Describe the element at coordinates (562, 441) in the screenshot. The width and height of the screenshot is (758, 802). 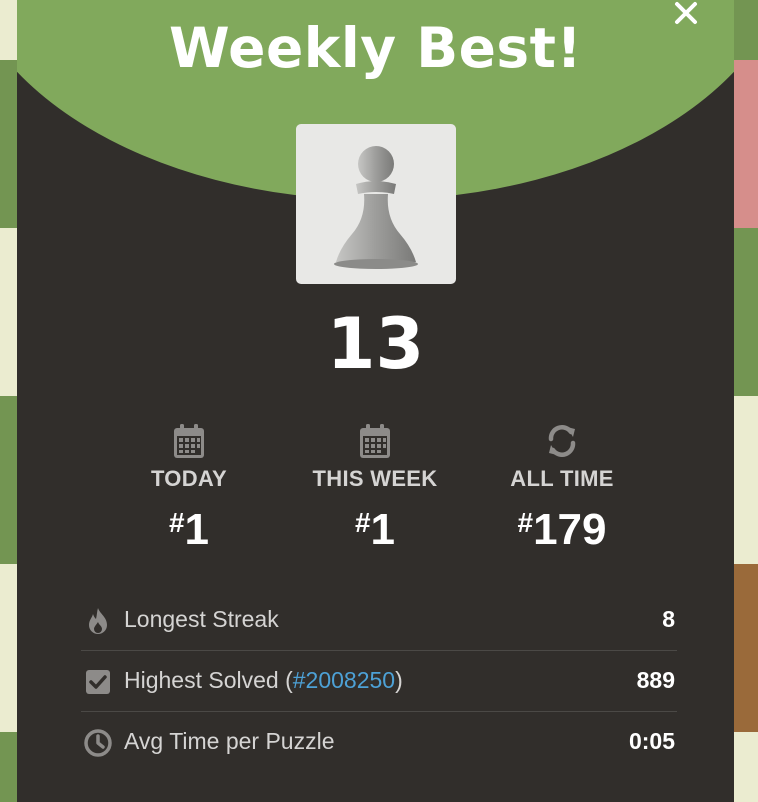
I see `refresh-icon` at that location.